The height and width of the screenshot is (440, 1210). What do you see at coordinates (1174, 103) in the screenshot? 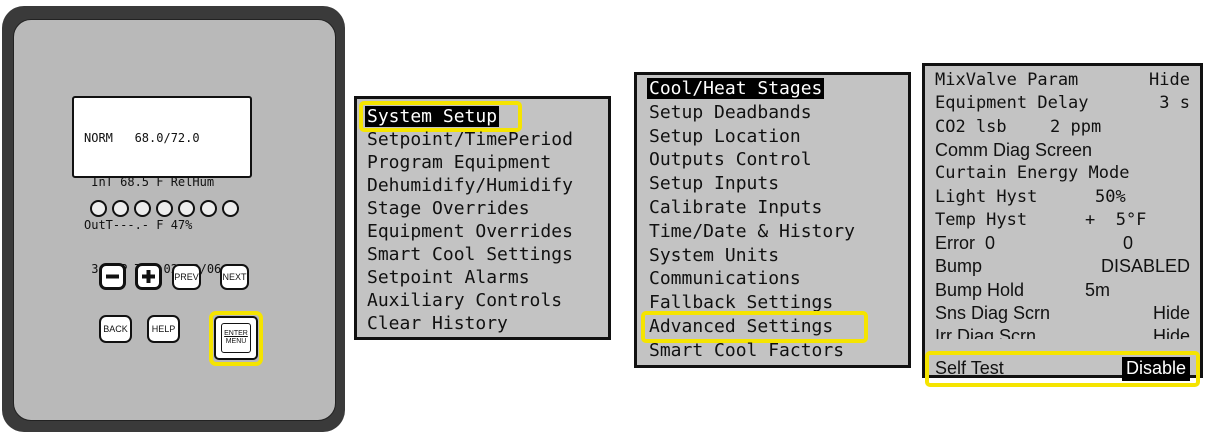
I see `settings-value: 3 s` at bounding box center [1174, 103].